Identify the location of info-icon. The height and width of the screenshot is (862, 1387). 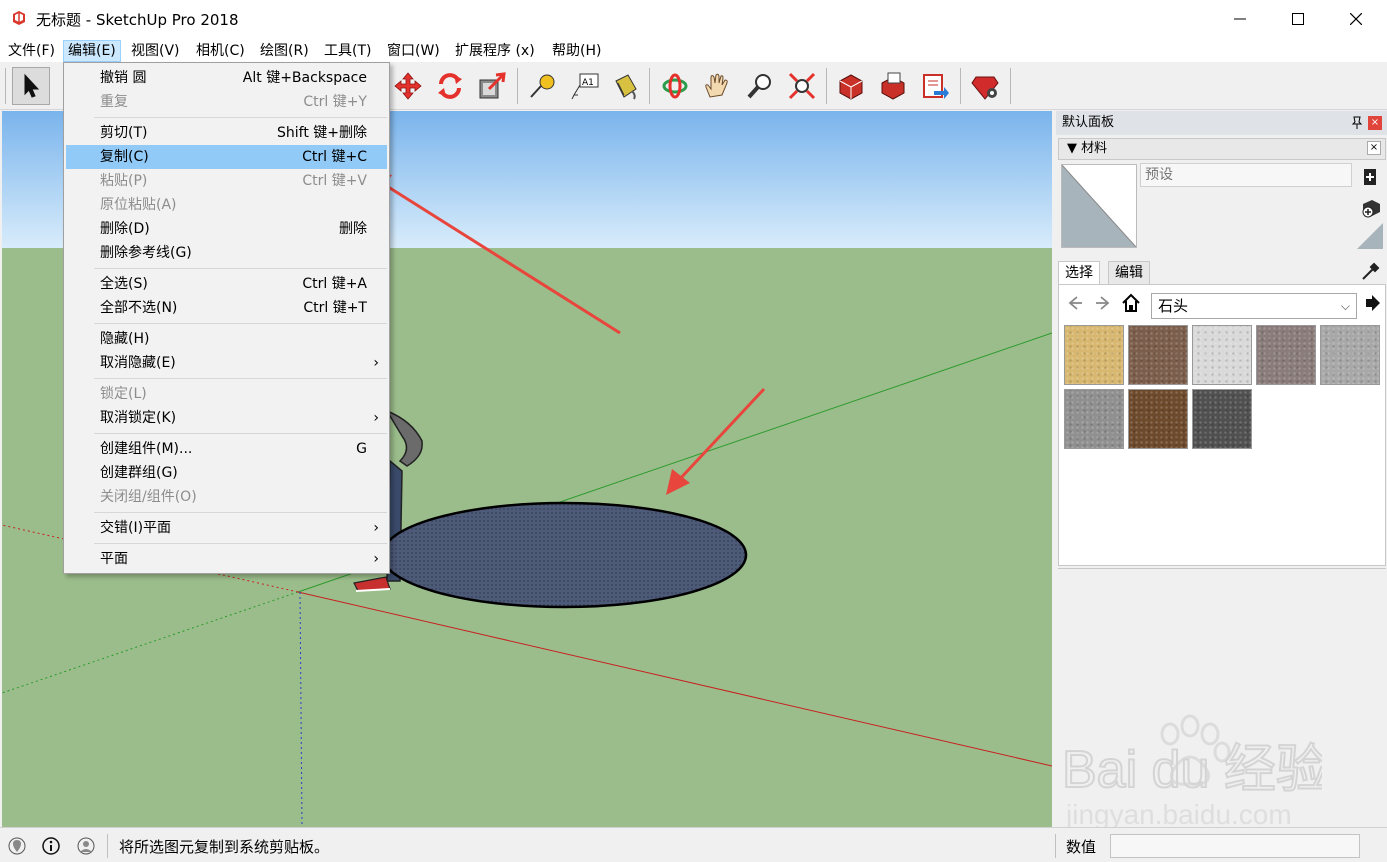
(51, 846).